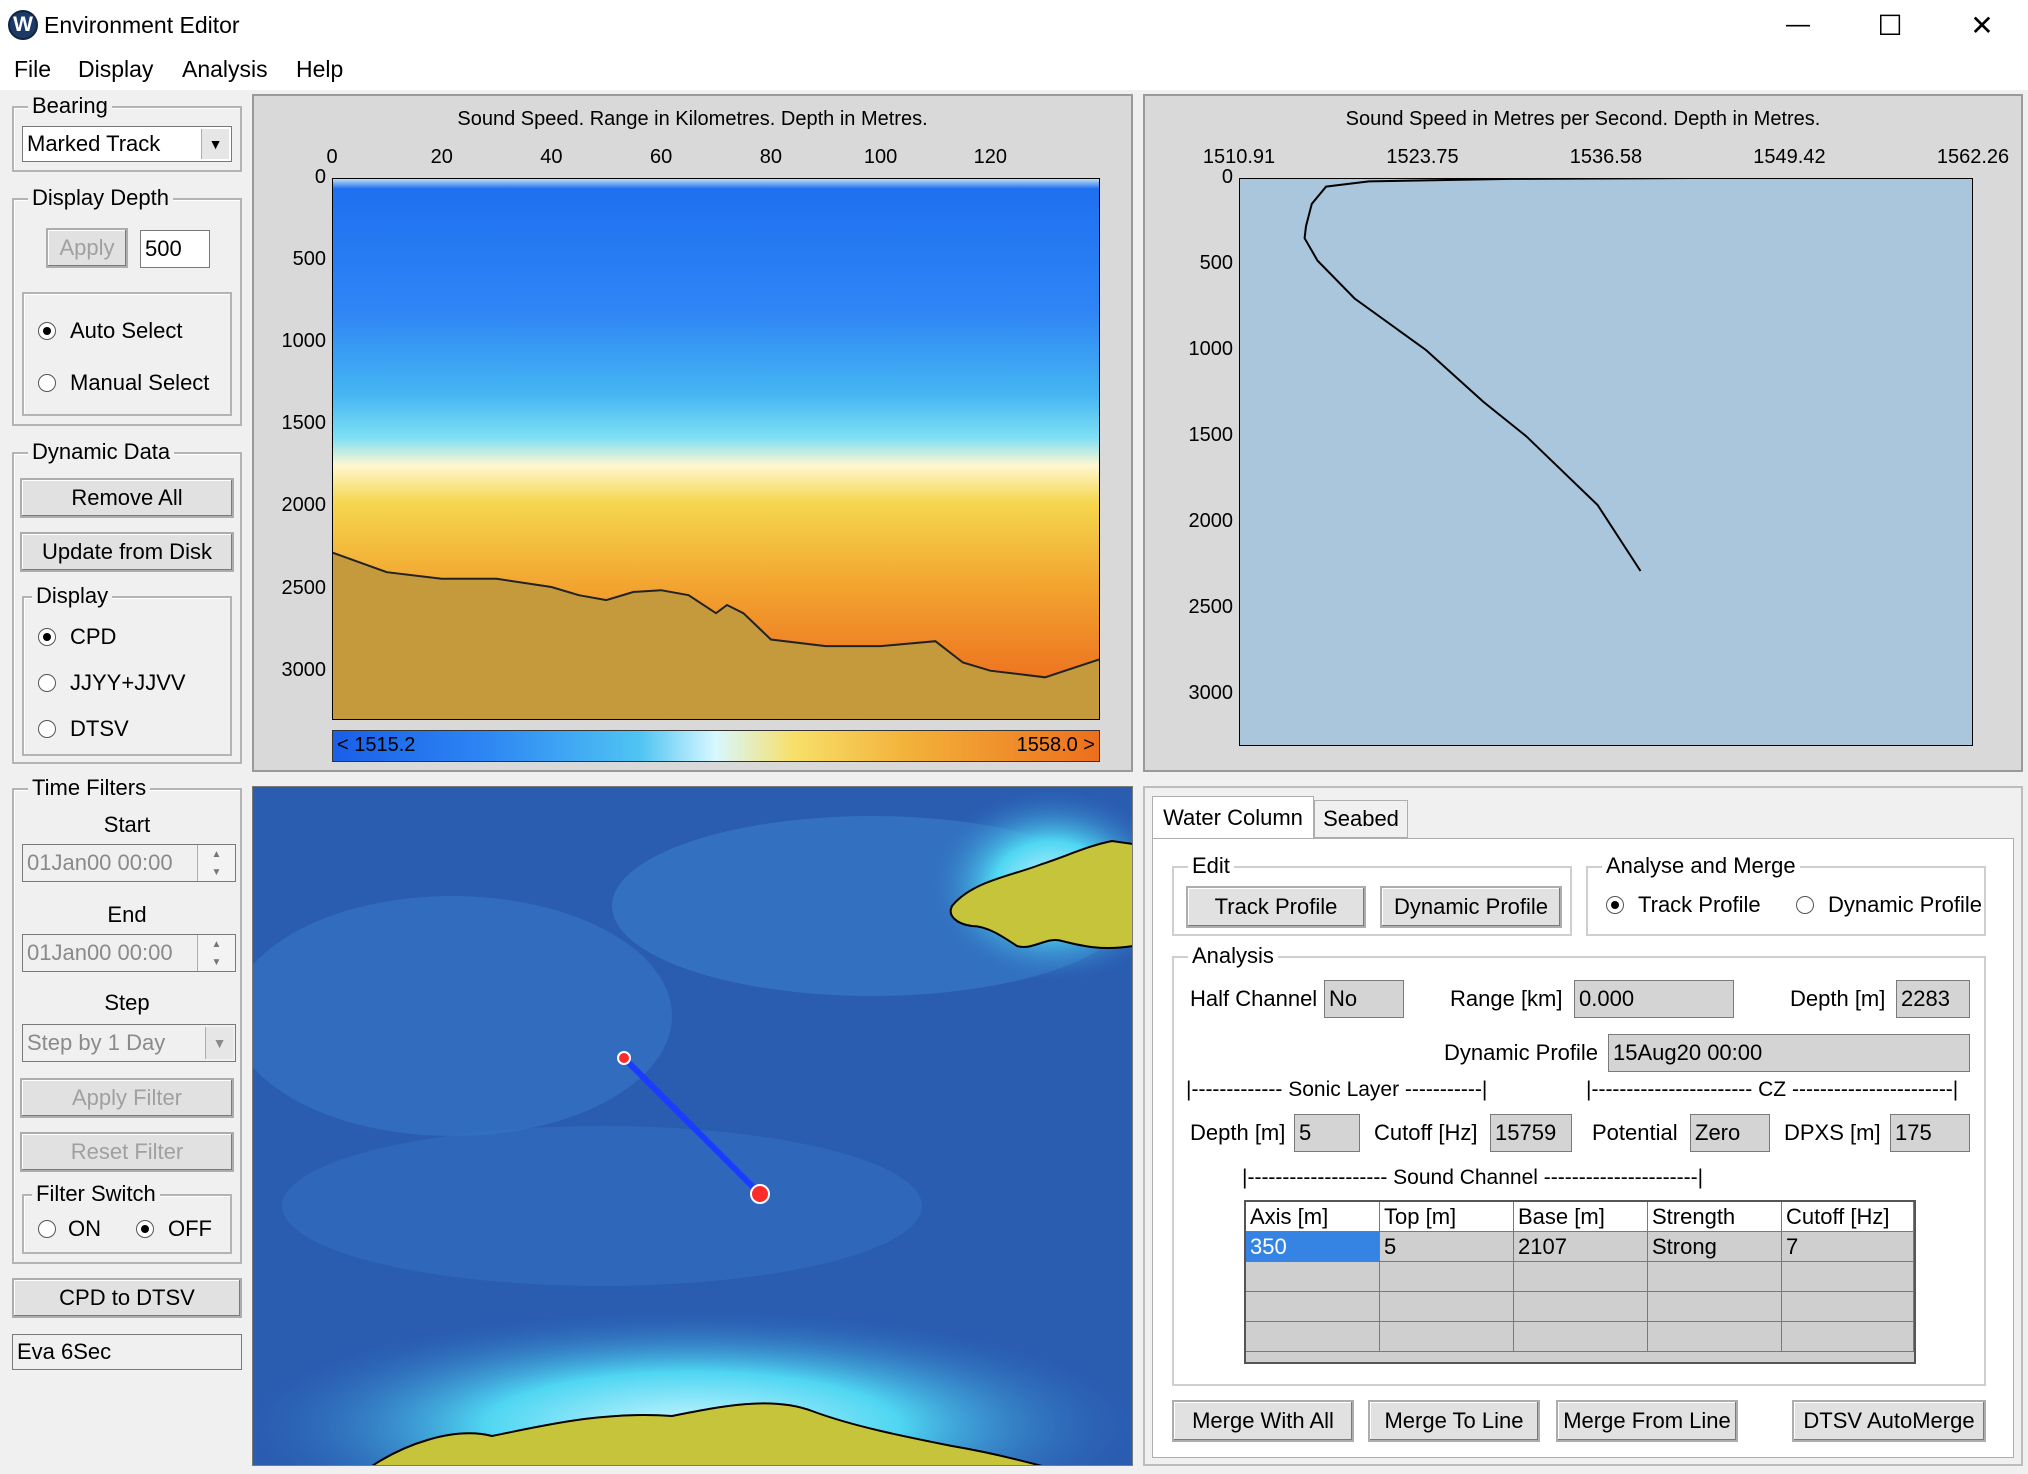 This screenshot has width=2028, height=1474. I want to click on edit-track-profile-button: Track Profile, so click(1276, 907).